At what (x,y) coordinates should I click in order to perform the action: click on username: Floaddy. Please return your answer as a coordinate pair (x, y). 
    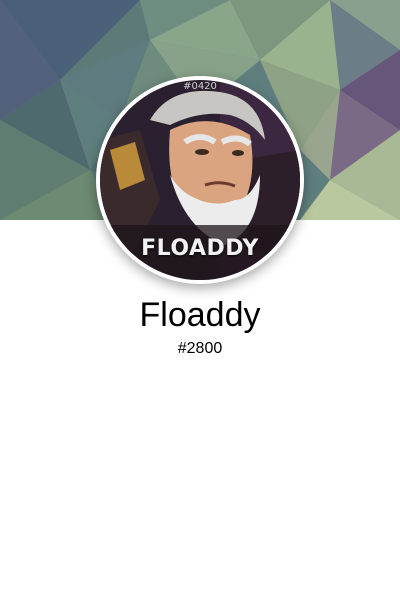
    Looking at the image, I should click on (200, 315).